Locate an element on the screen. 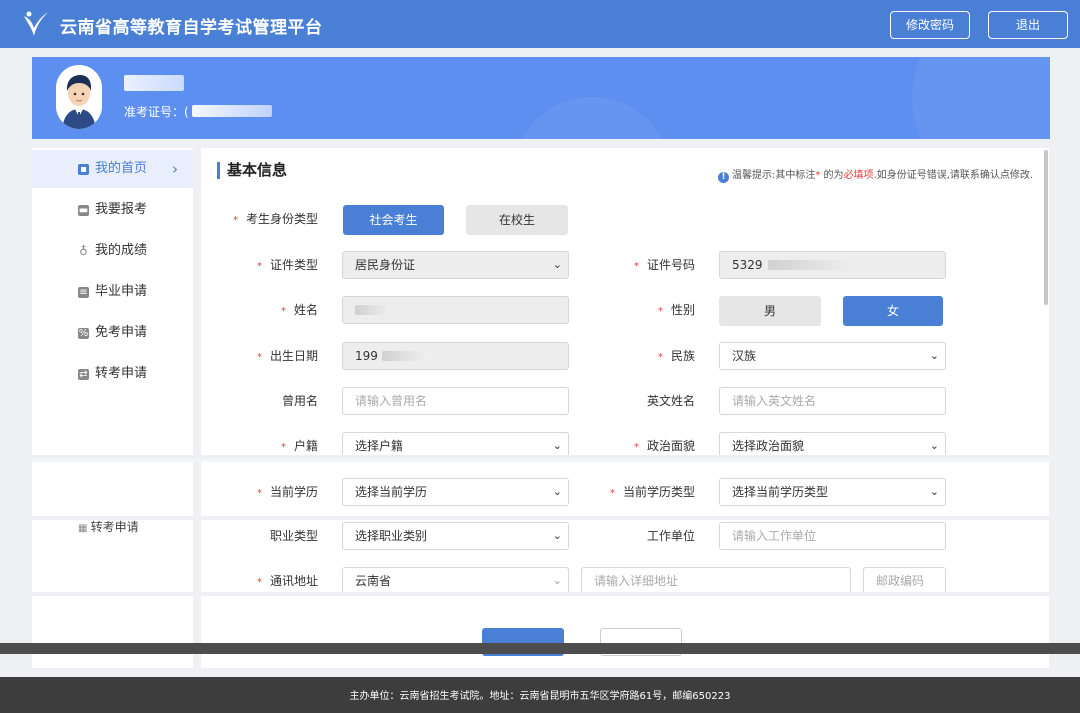 The image size is (1080, 713). section-title: 基本信息 is located at coordinates (252, 170).